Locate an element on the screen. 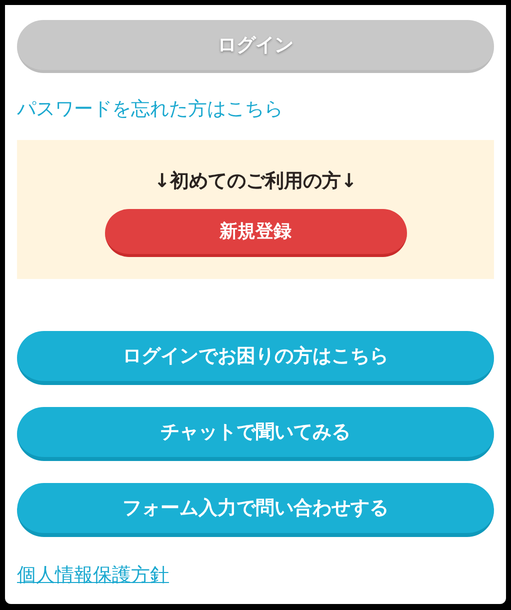 This screenshot has height=610, width=511. forgot-password-link: パスワードを忘れた方はこちら is located at coordinates (150, 109).